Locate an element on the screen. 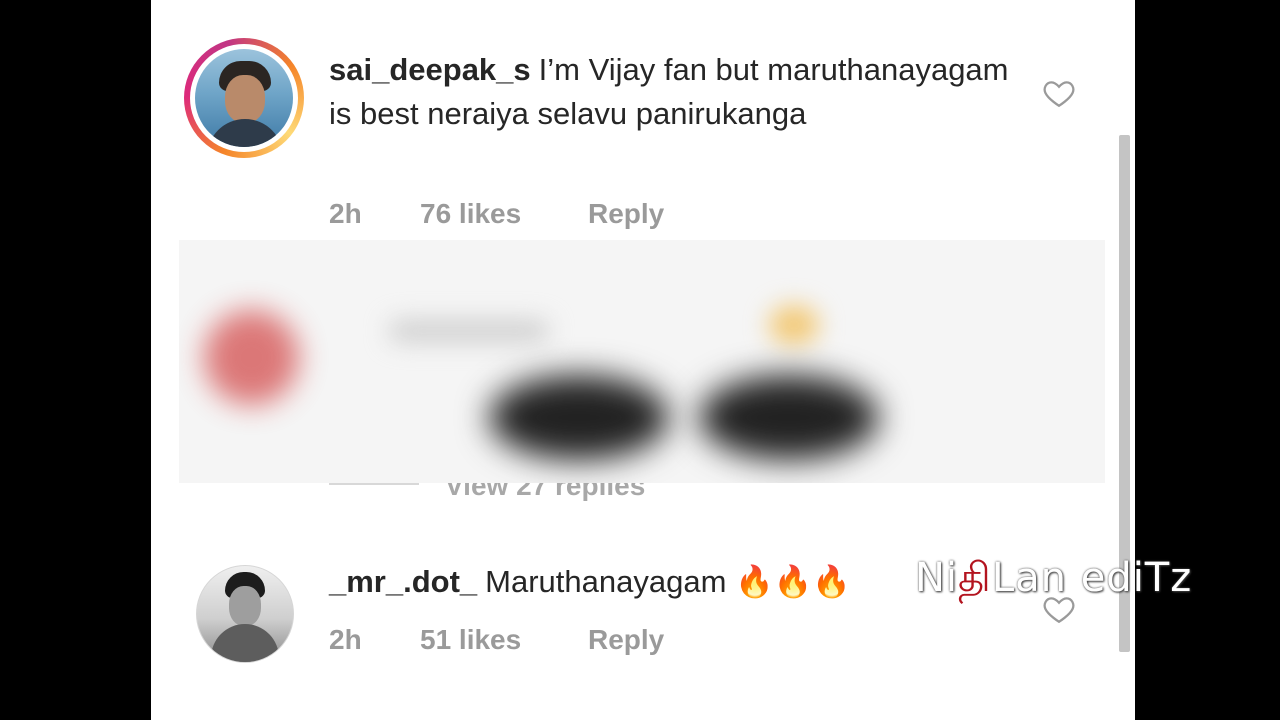 The image size is (1280, 720). comment-2-avatar is located at coordinates (245, 614).